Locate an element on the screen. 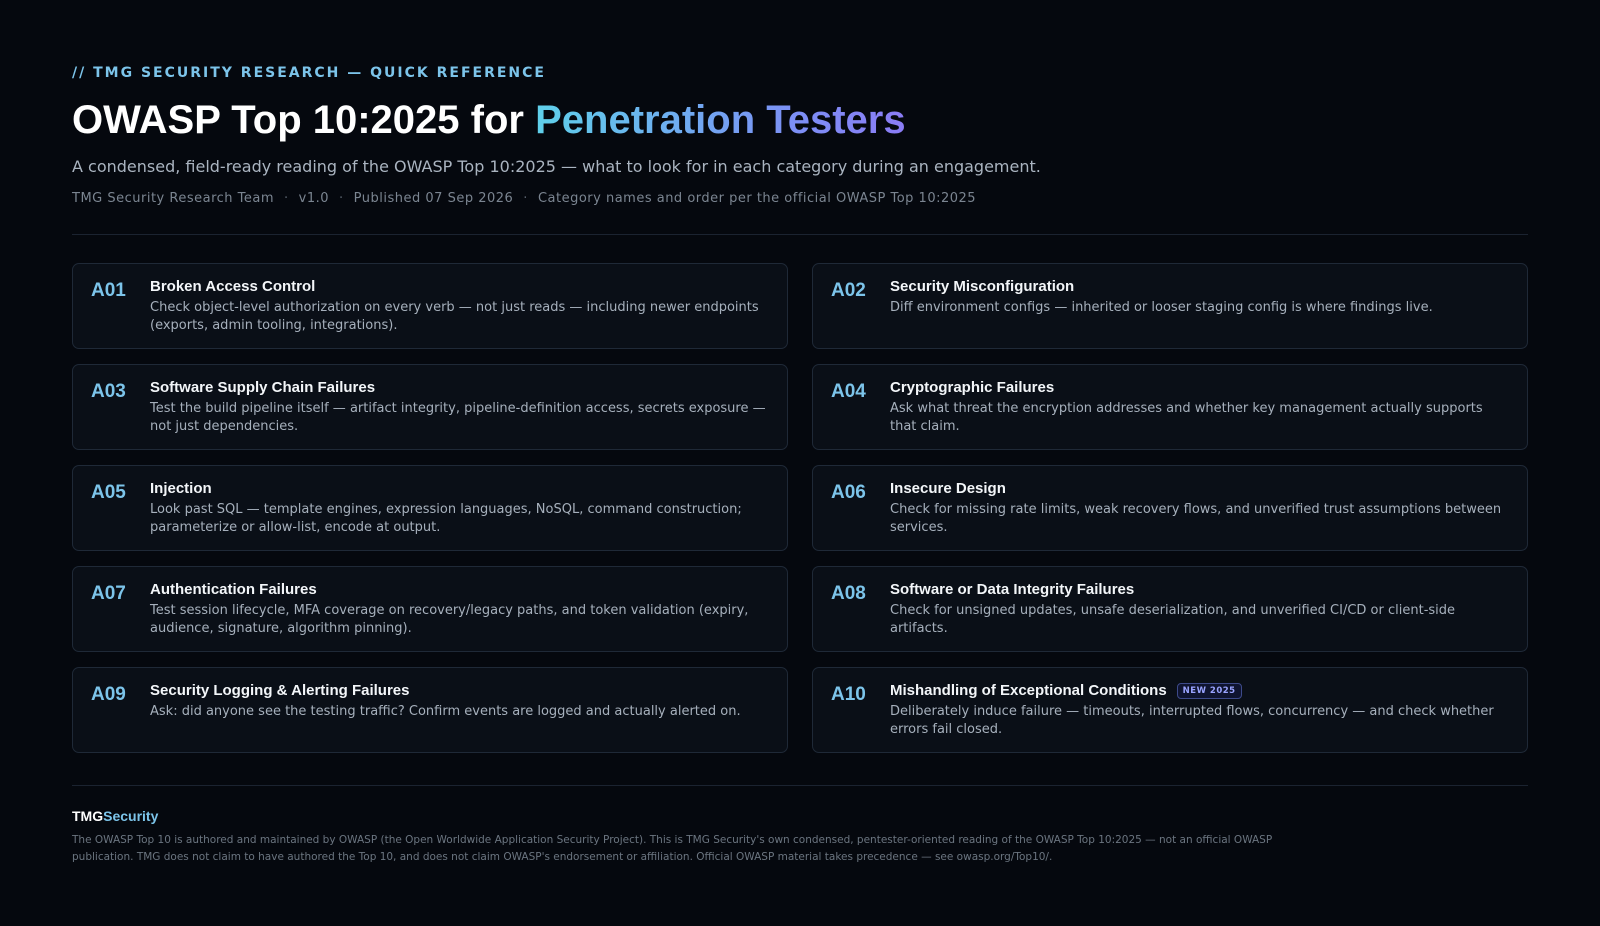  category-code: A01 is located at coordinates (108, 290).